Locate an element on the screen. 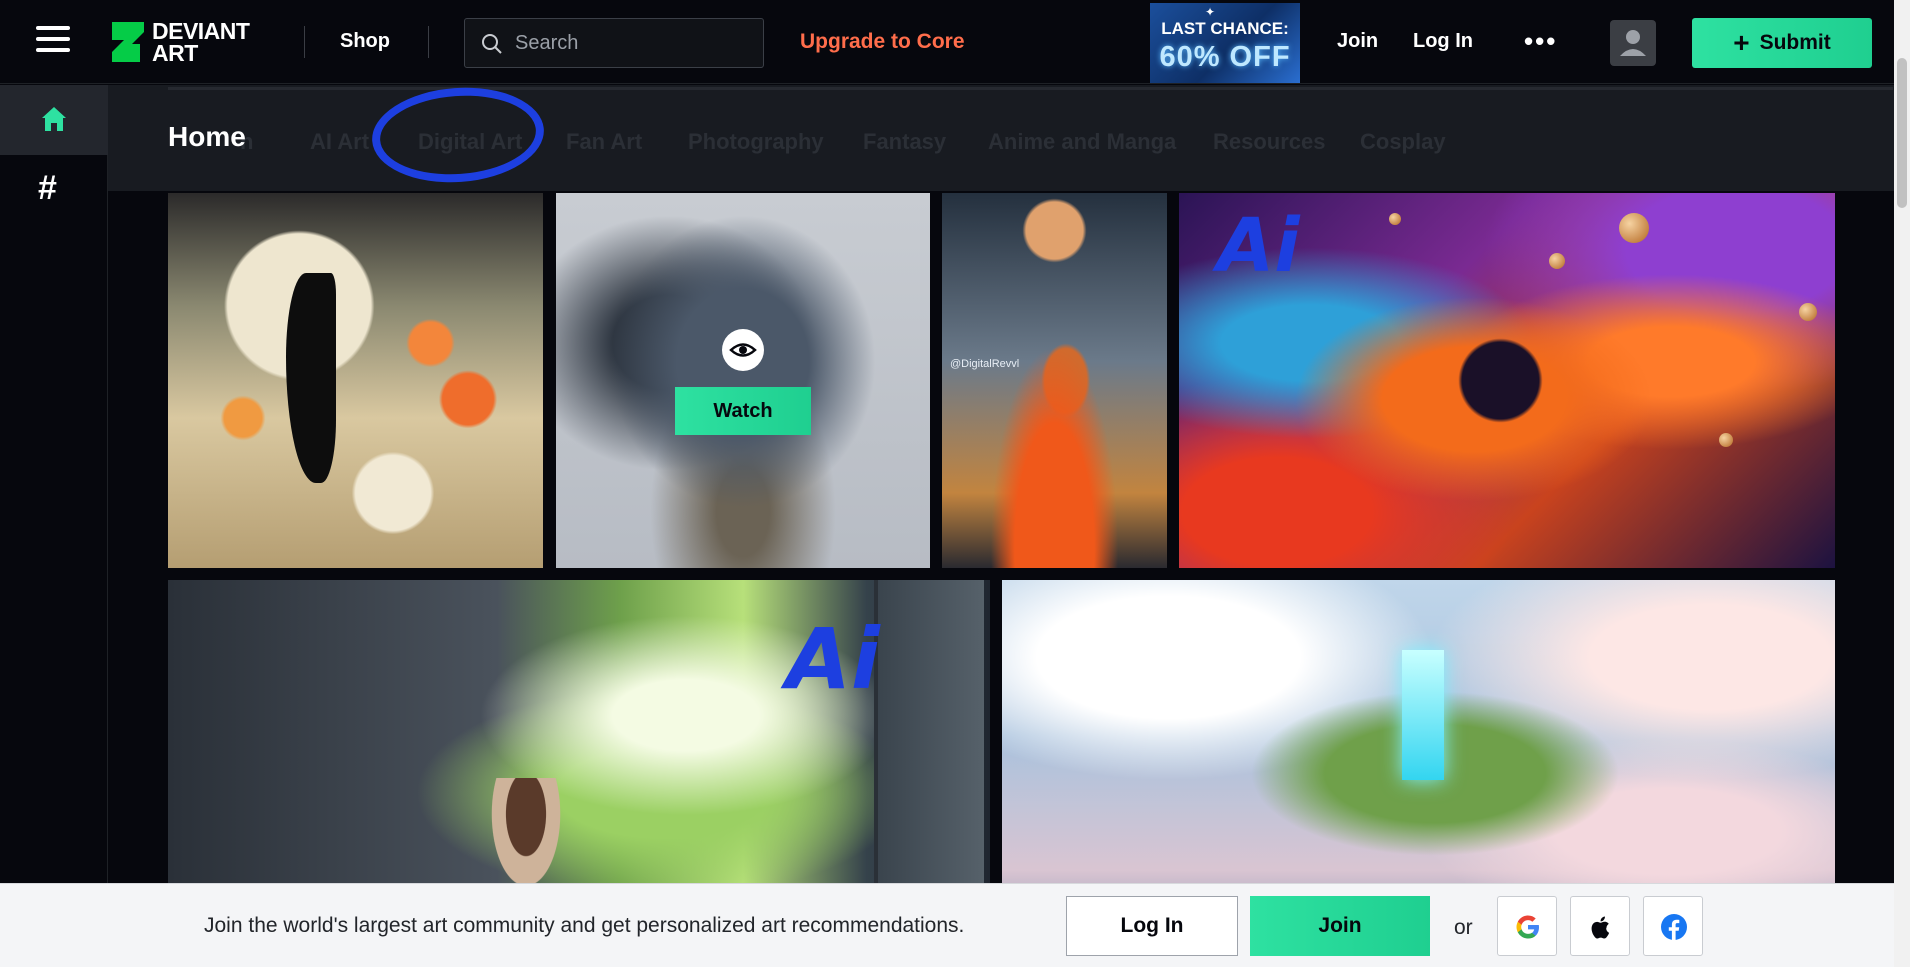 This screenshot has width=1910, height=967. banner-login-button: Log In is located at coordinates (1152, 926).